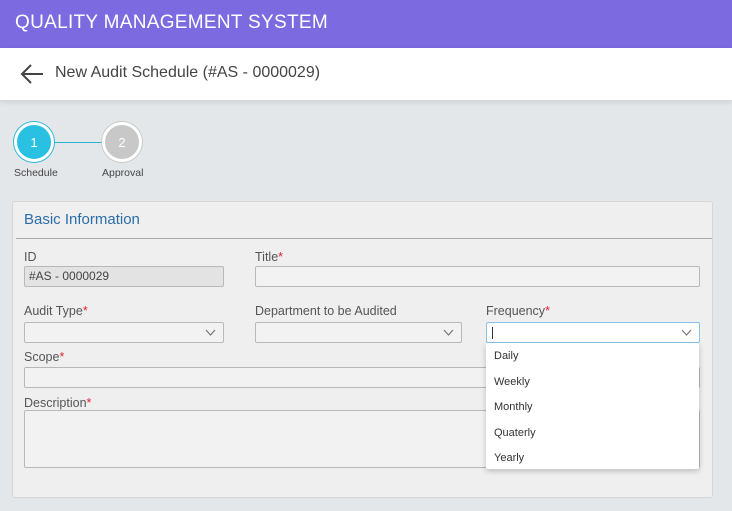 Image resolution: width=732 pixels, height=511 pixels. What do you see at coordinates (124, 276) in the screenshot?
I see `id-field: #AS - 0000029` at bounding box center [124, 276].